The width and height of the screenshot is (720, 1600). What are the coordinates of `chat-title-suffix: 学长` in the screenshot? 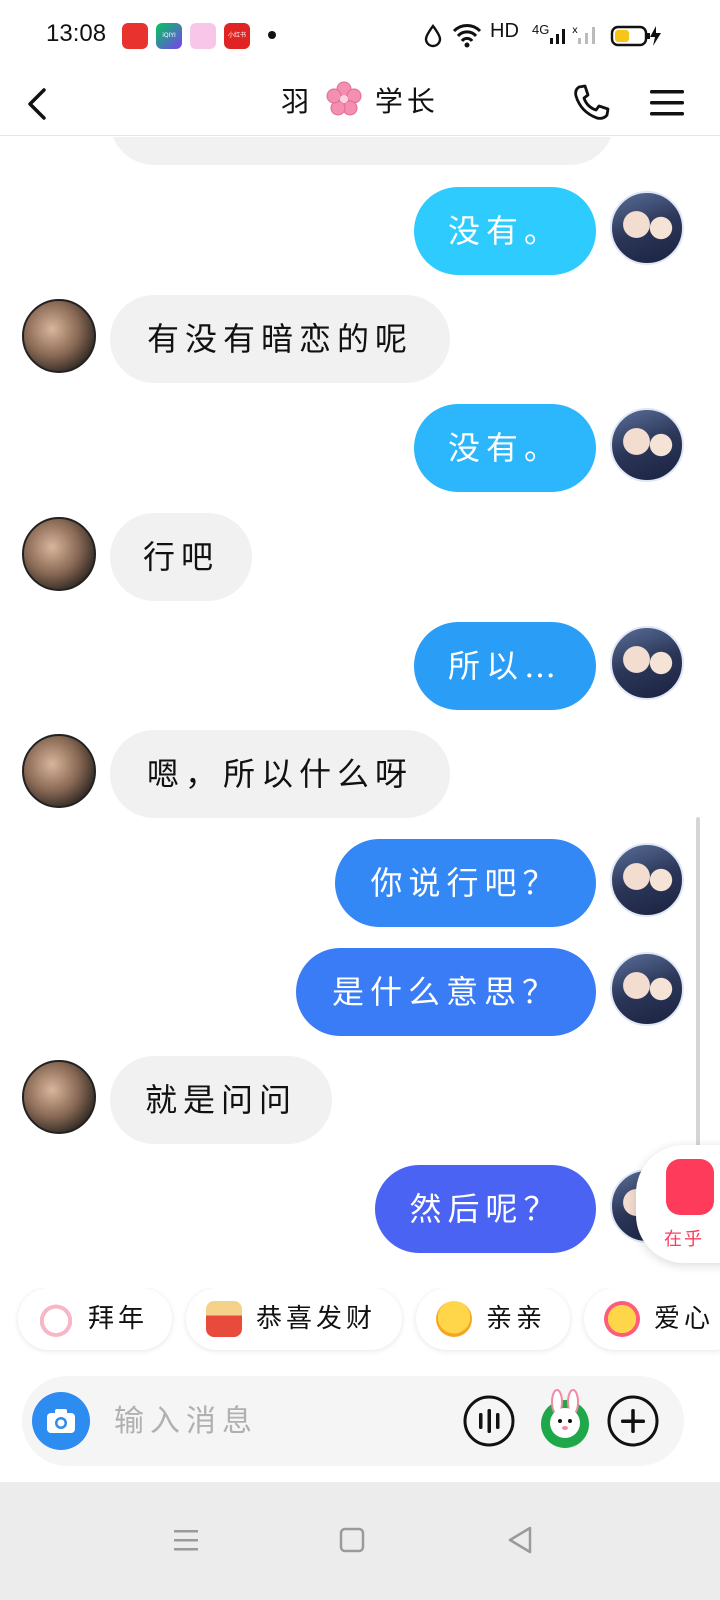 It's located at (406, 101).